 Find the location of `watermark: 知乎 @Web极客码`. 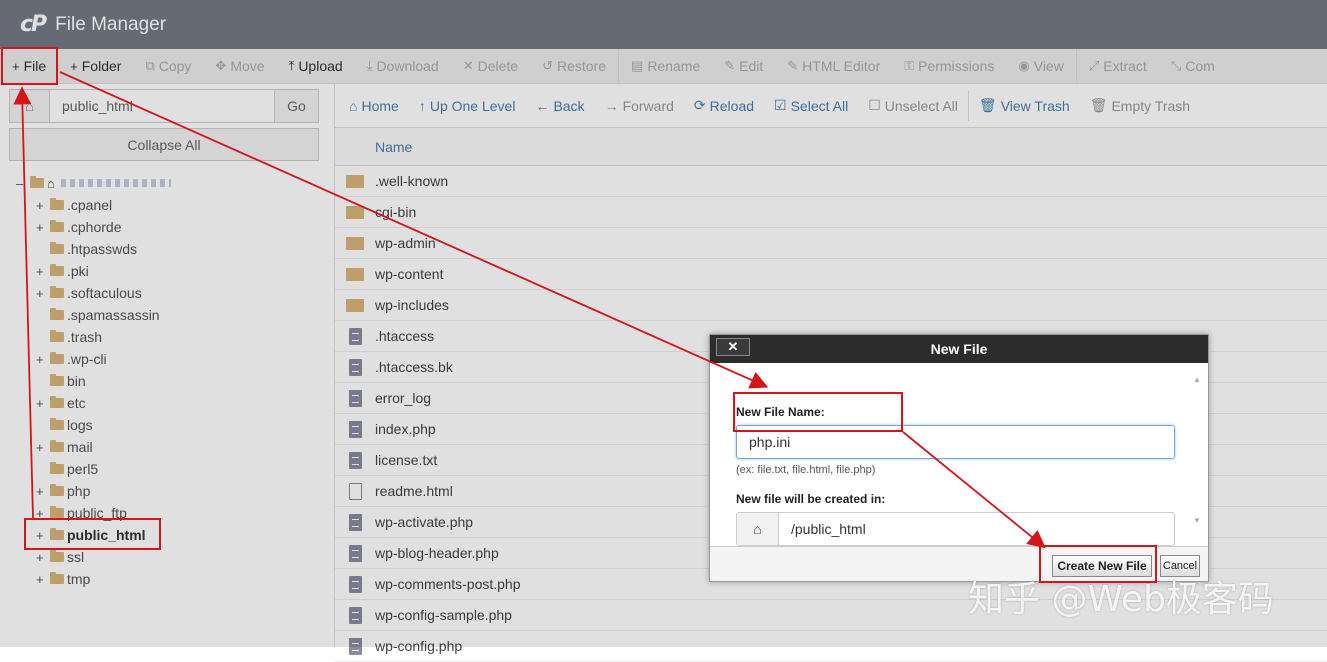

watermark: 知乎 @Web极客码 is located at coordinates (1121, 599).